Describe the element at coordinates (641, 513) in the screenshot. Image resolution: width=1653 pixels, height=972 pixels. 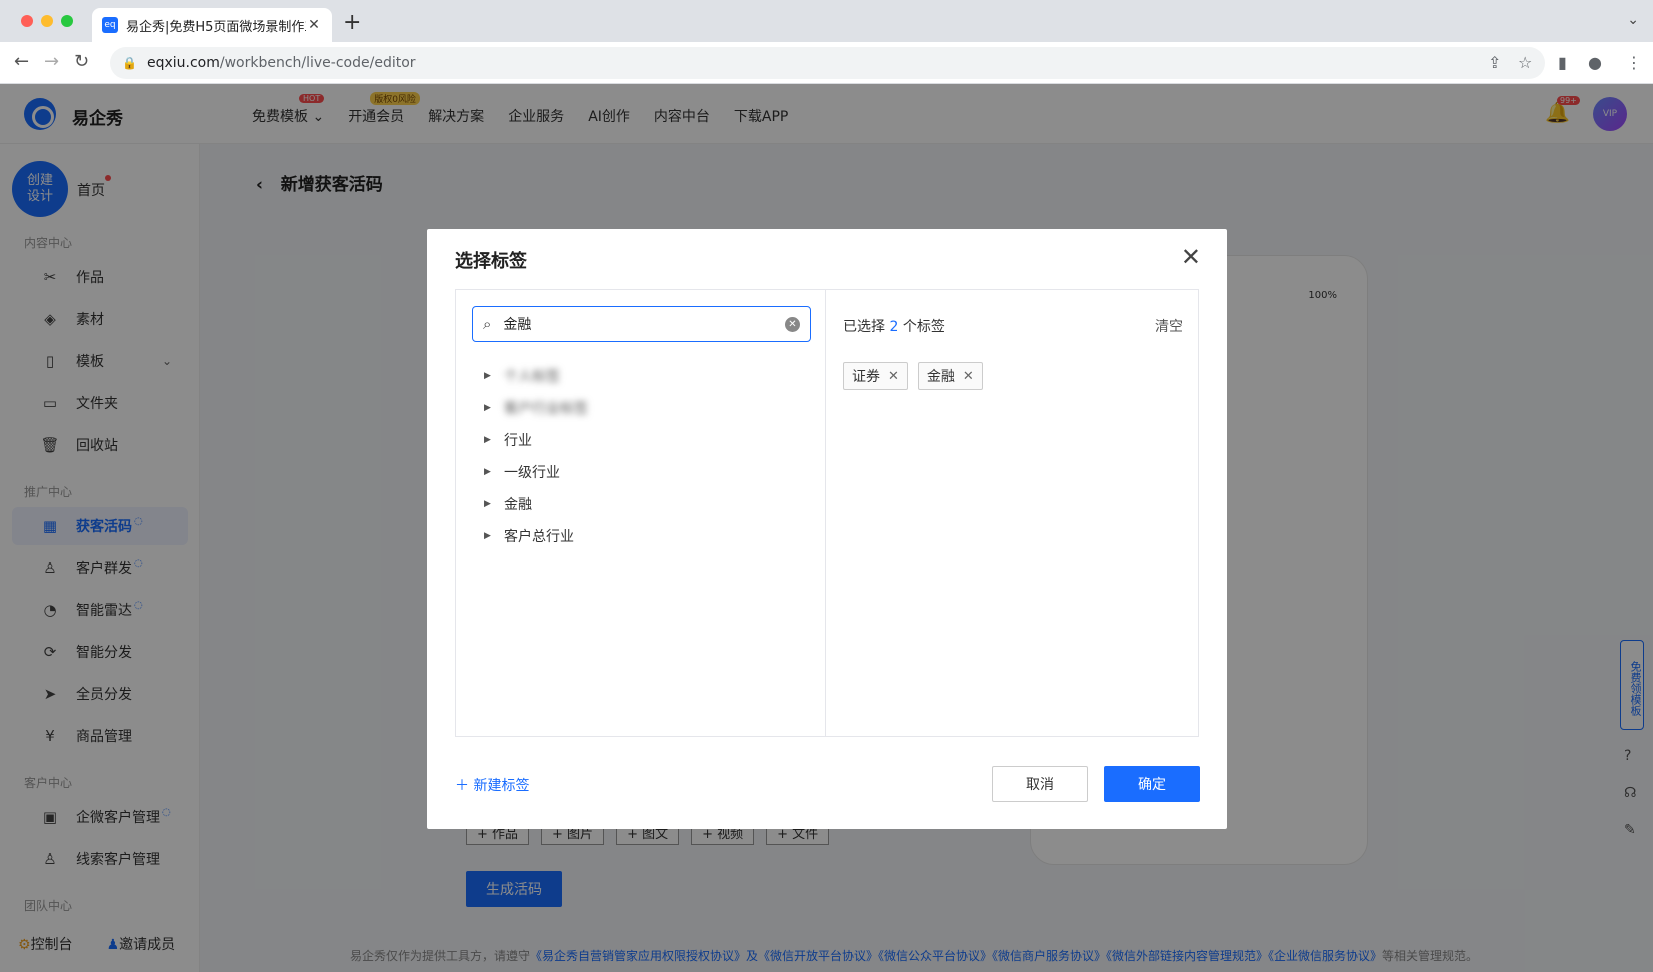
I see `tag-tree-pane: ⌕ ✕ ▶个人标签 ▶客户行业标签 ▶行业 ▶一级行业 ▶金融 ▶客户总行业` at that location.